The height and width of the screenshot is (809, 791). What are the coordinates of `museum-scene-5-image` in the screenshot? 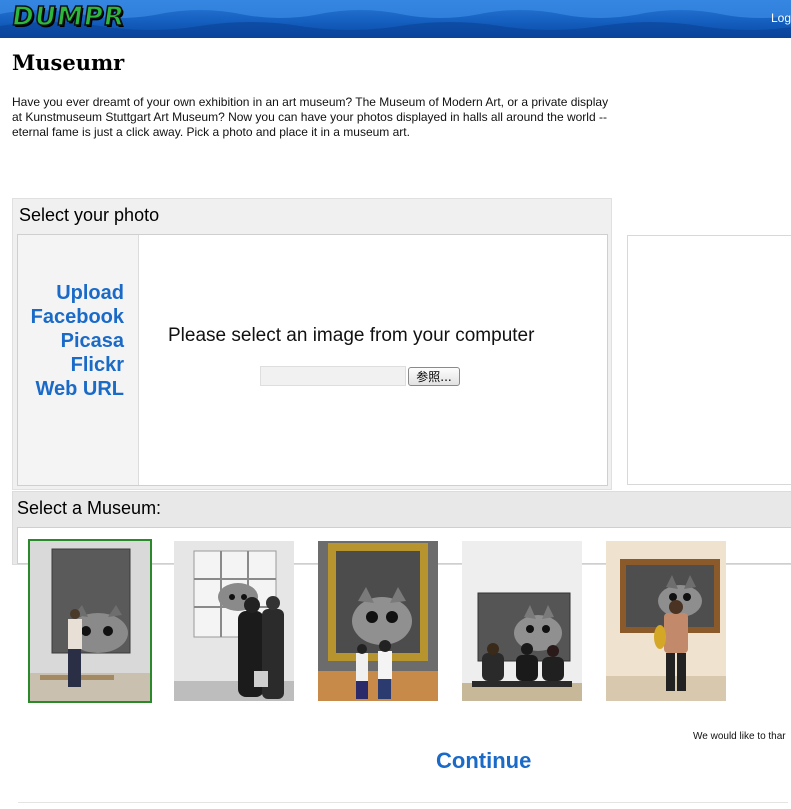 It's located at (666, 621).